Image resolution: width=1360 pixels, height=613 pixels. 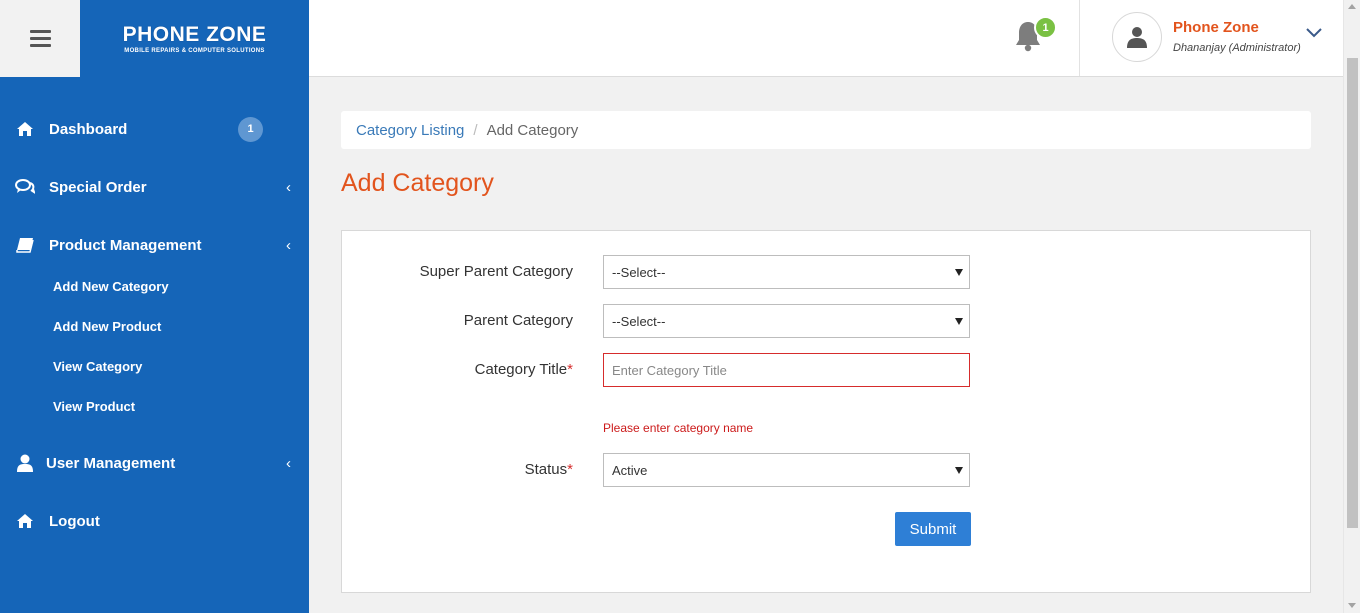 What do you see at coordinates (630, 470) in the screenshot?
I see `select-value: Active` at bounding box center [630, 470].